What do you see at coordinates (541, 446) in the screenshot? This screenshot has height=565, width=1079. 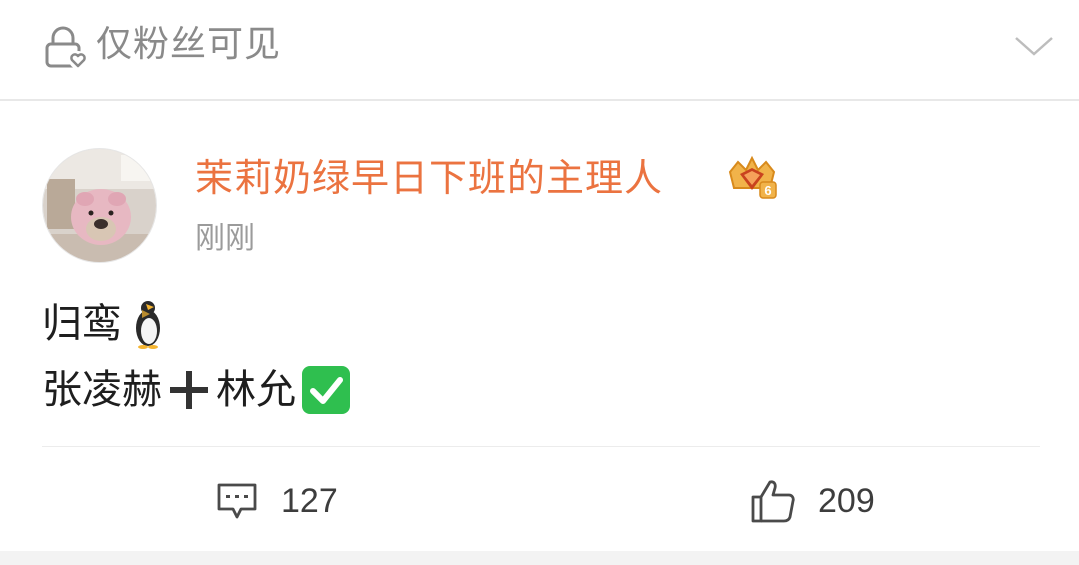 I see `divider` at bounding box center [541, 446].